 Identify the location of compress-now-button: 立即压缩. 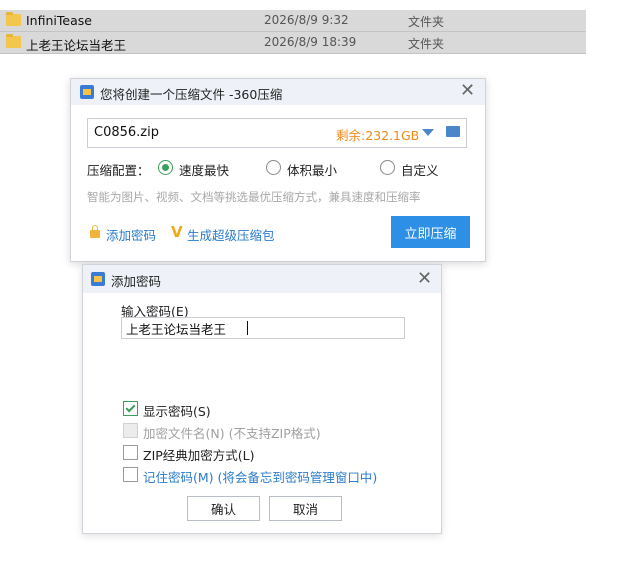
(430, 232).